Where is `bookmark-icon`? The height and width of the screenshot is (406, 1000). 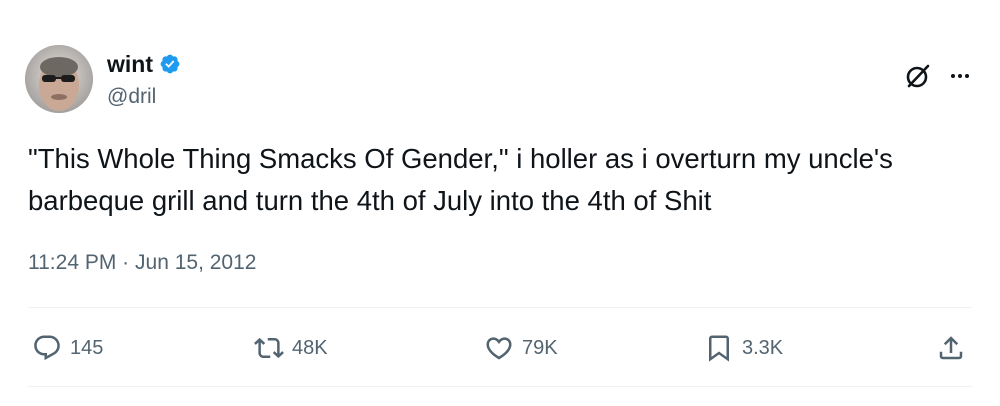 bookmark-icon is located at coordinates (719, 348).